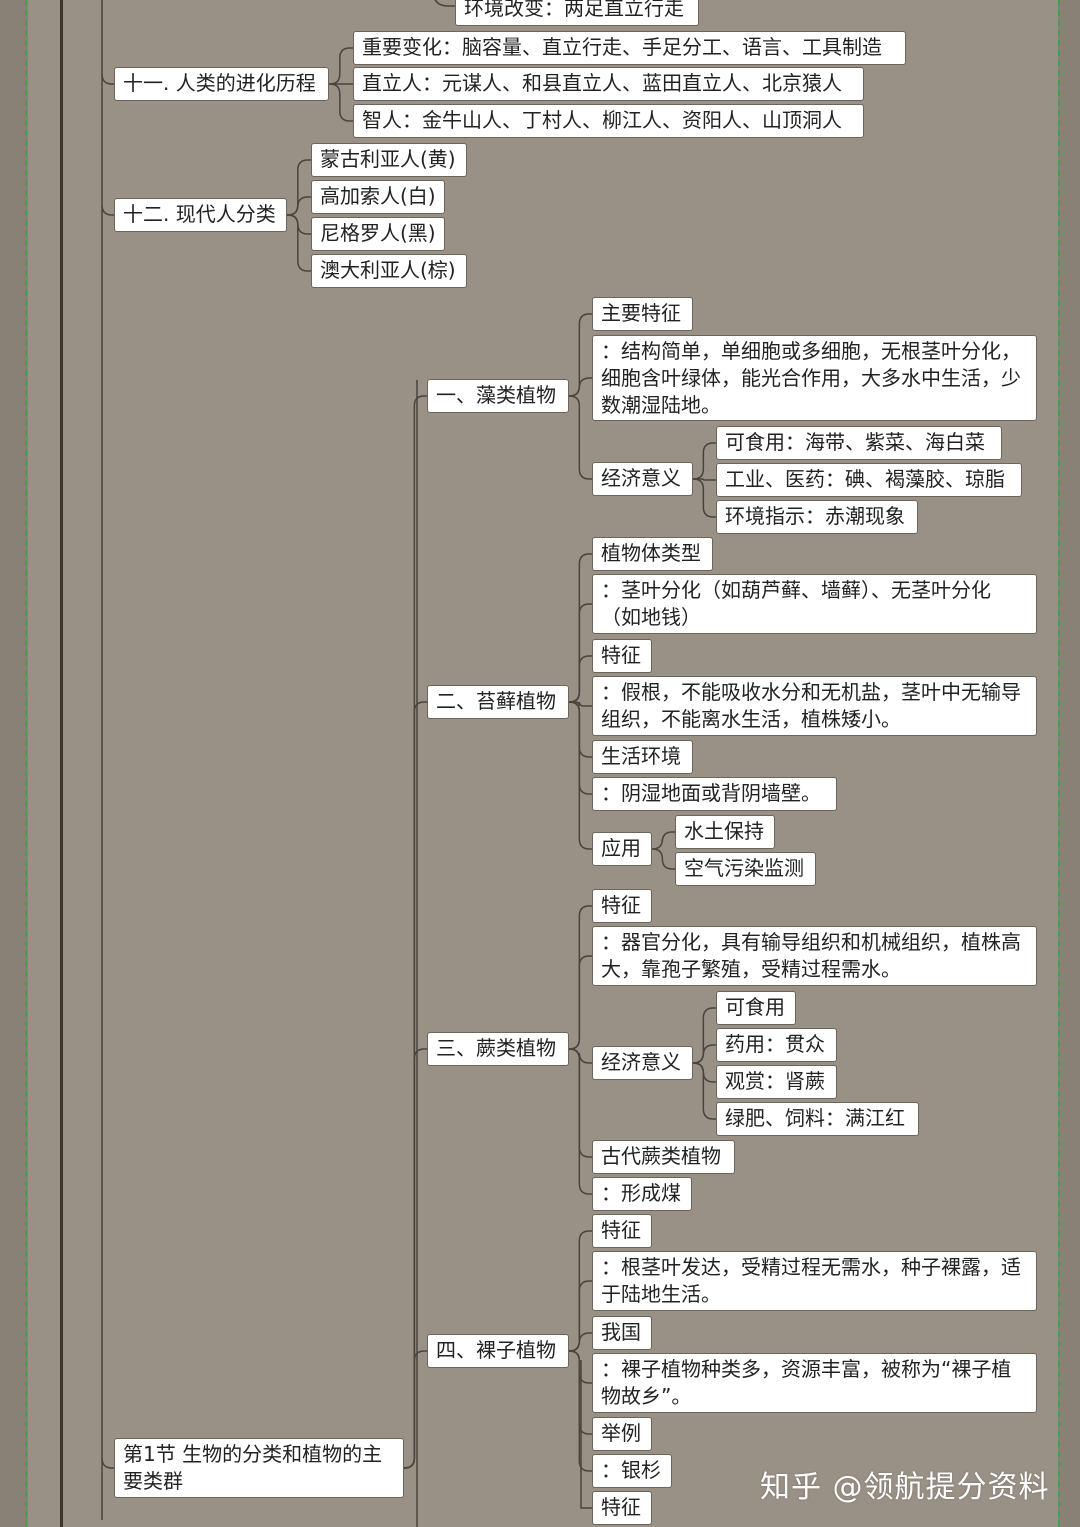 Image resolution: width=1080 pixels, height=1527 pixels. I want to click on mindmap-node-sec1: 第1节 生物的分类和植物的主要类群, so click(259, 1468).